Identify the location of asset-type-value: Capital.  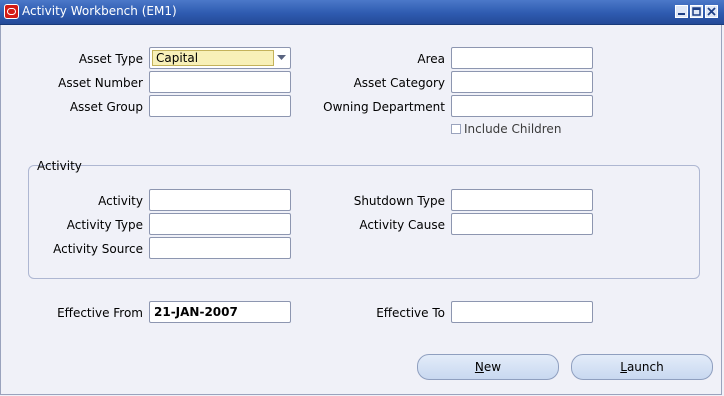
(177, 58).